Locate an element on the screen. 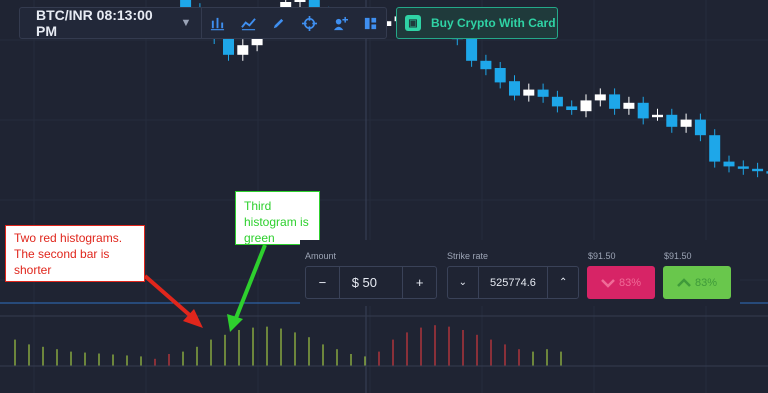 The width and height of the screenshot is (768, 393). call-button: 83% is located at coordinates (697, 282).